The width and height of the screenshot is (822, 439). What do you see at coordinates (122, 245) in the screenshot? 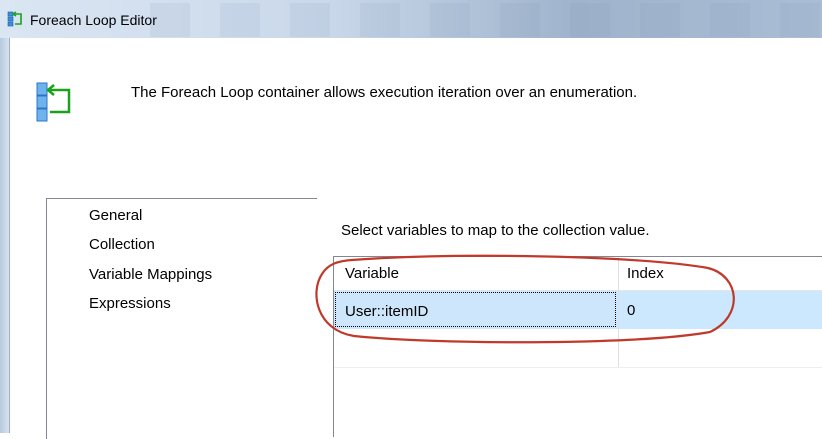
I see `nav-item-collection: Collection` at bounding box center [122, 245].